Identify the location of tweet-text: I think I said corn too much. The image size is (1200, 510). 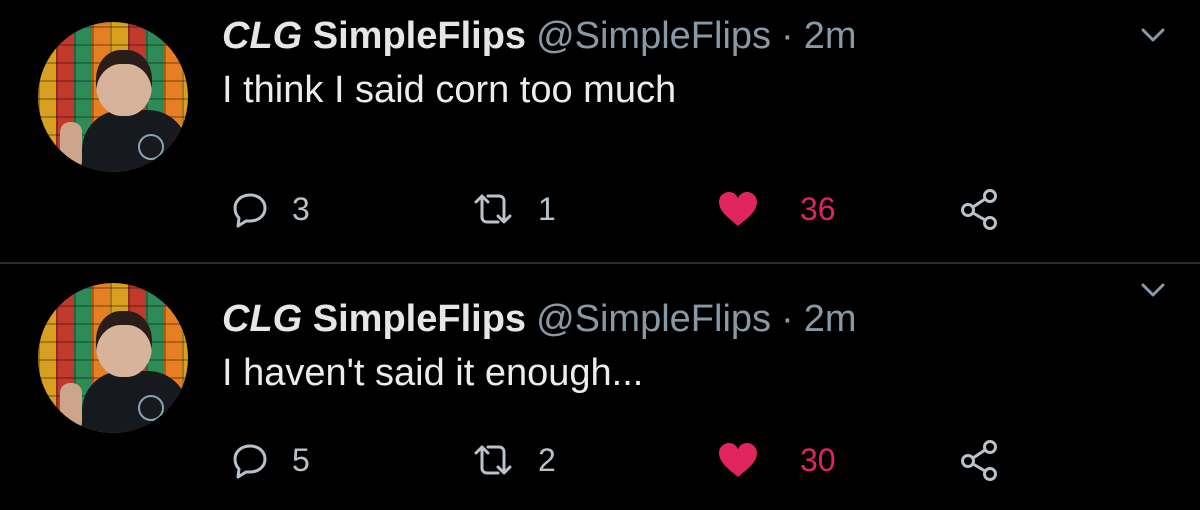
(449, 90).